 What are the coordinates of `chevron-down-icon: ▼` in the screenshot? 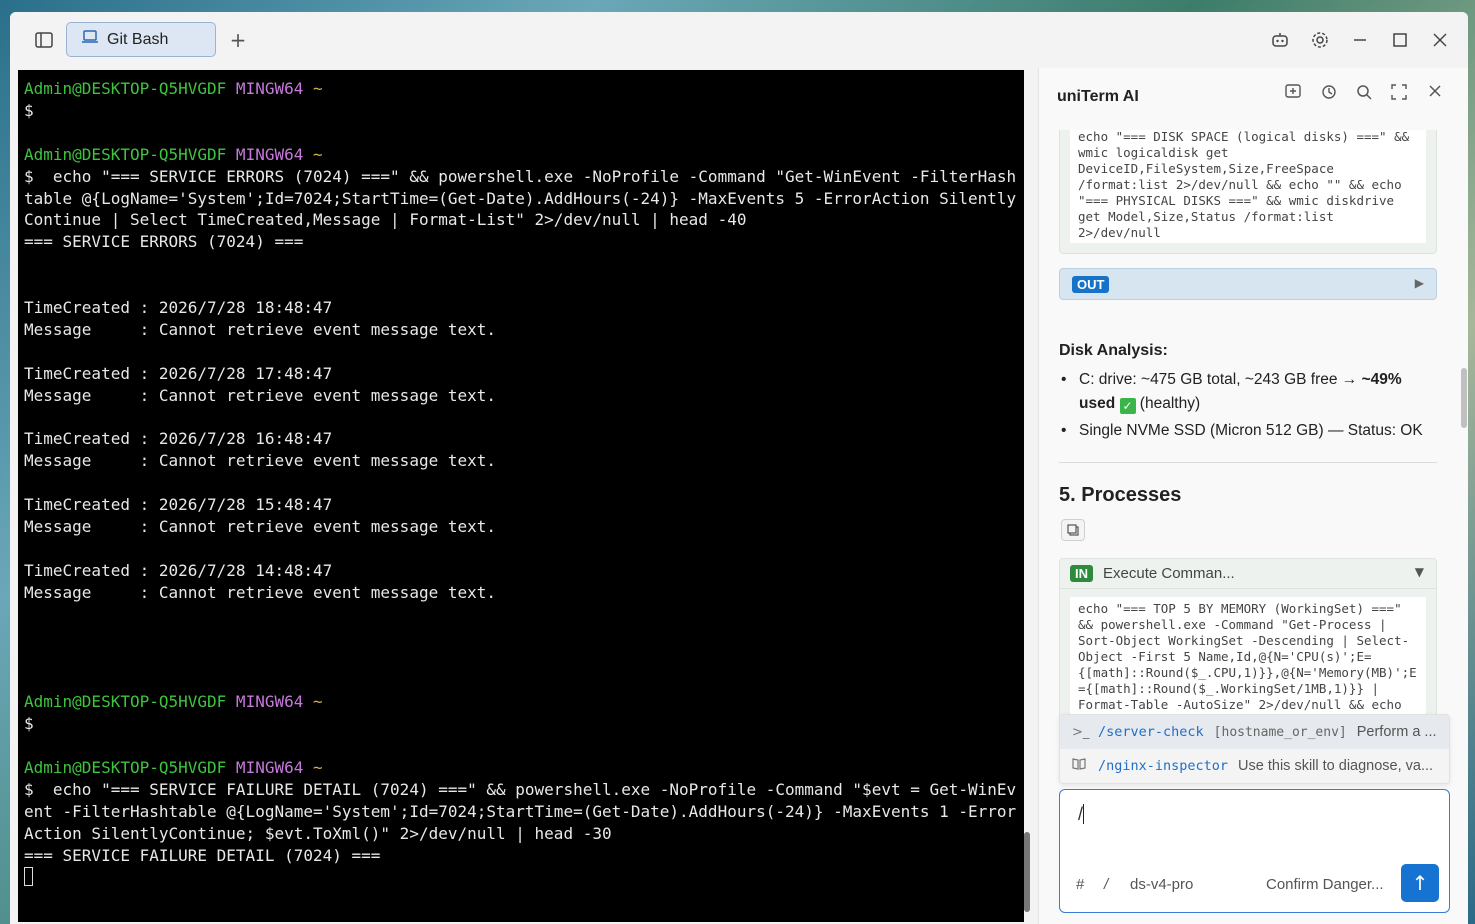 It's located at (1419, 572).